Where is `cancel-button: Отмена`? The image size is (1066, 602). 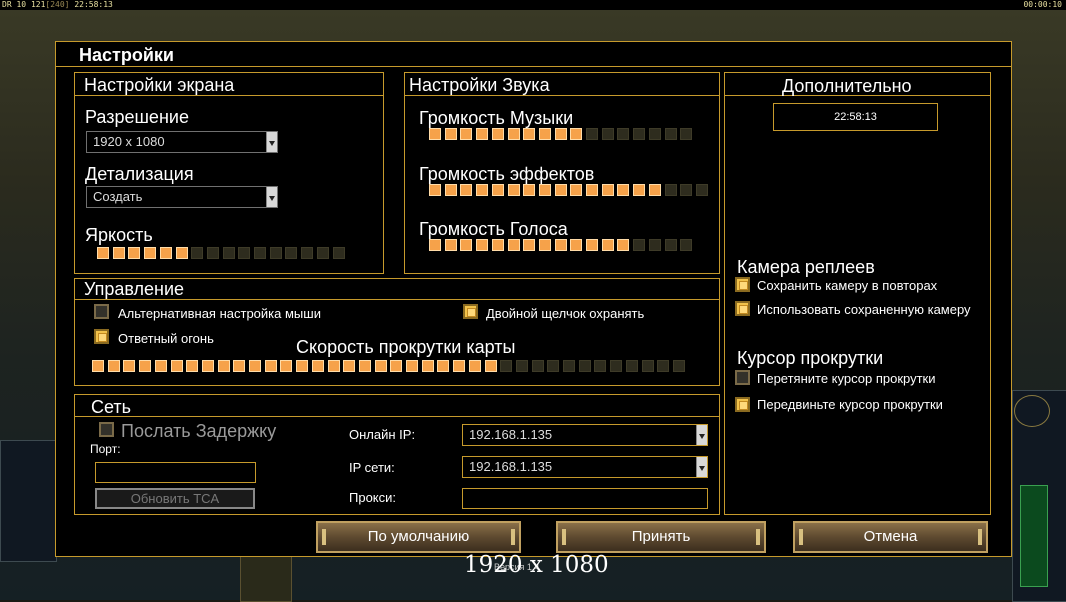 cancel-button: Отмена is located at coordinates (890, 537).